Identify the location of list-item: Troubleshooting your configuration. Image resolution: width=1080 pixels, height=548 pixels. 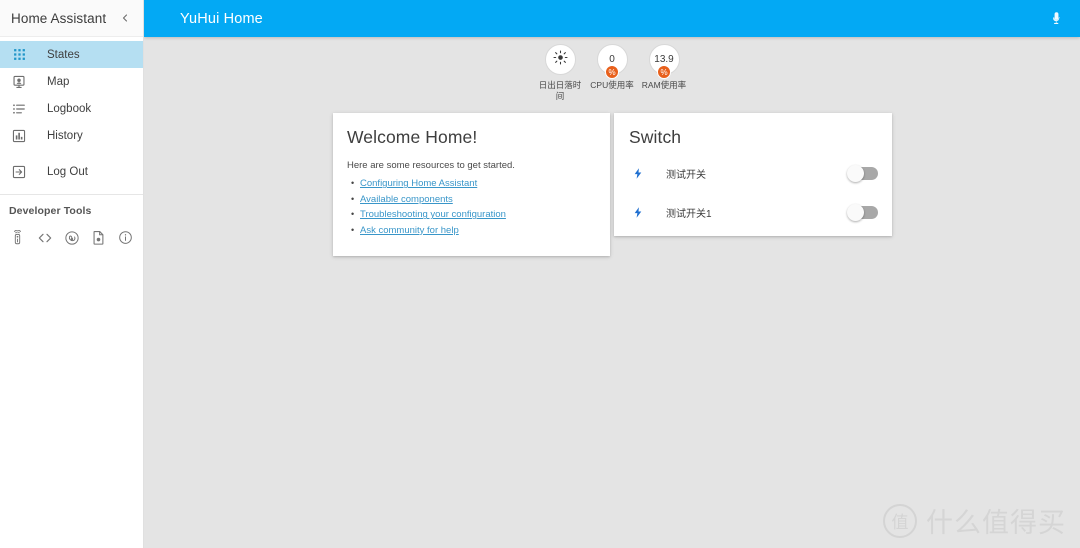
(473, 215).